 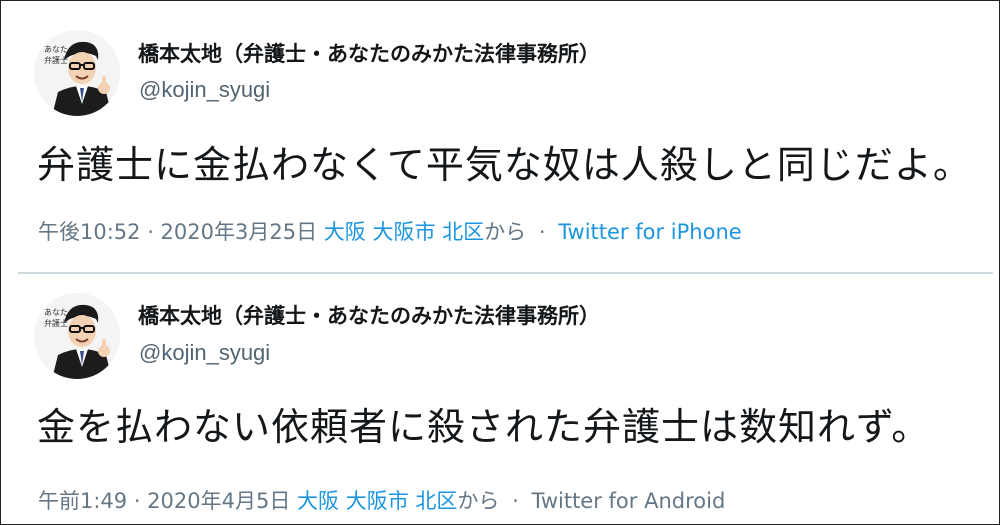 What do you see at coordinates (484, 427) in the screenshot?
I see `tweet-text: 金を払わない依頼者に殺された弁護士は数知れず。` at bounding box center [484, 427].